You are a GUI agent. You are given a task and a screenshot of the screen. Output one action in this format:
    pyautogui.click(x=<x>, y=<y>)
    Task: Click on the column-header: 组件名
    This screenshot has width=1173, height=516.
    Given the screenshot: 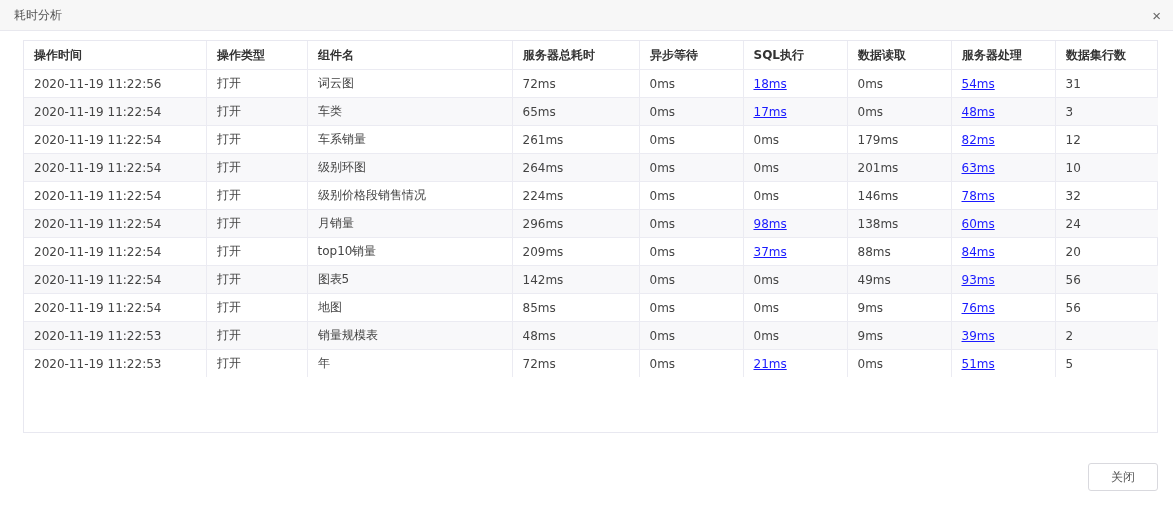 What is the action you would take?
    pyautogui.click(x=409, y=55)
    